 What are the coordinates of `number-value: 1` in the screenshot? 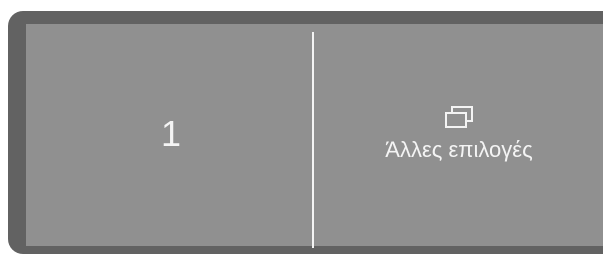 It's located at (171, 133).